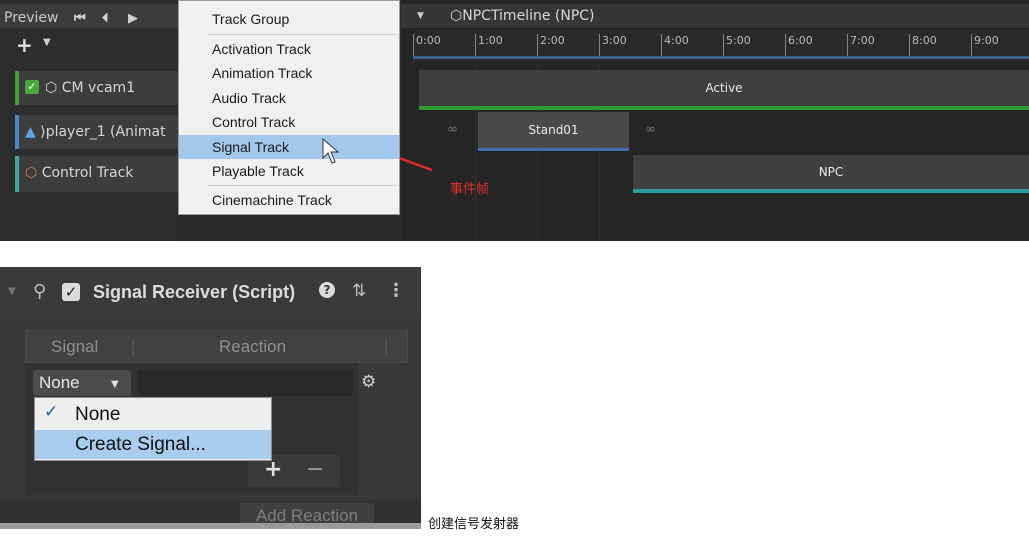 The height and width of the screenshot is (539, 1029). I want to click on timeline-breadcrumb: ⬡NPCTimeline (NPC), so click(522, 16).